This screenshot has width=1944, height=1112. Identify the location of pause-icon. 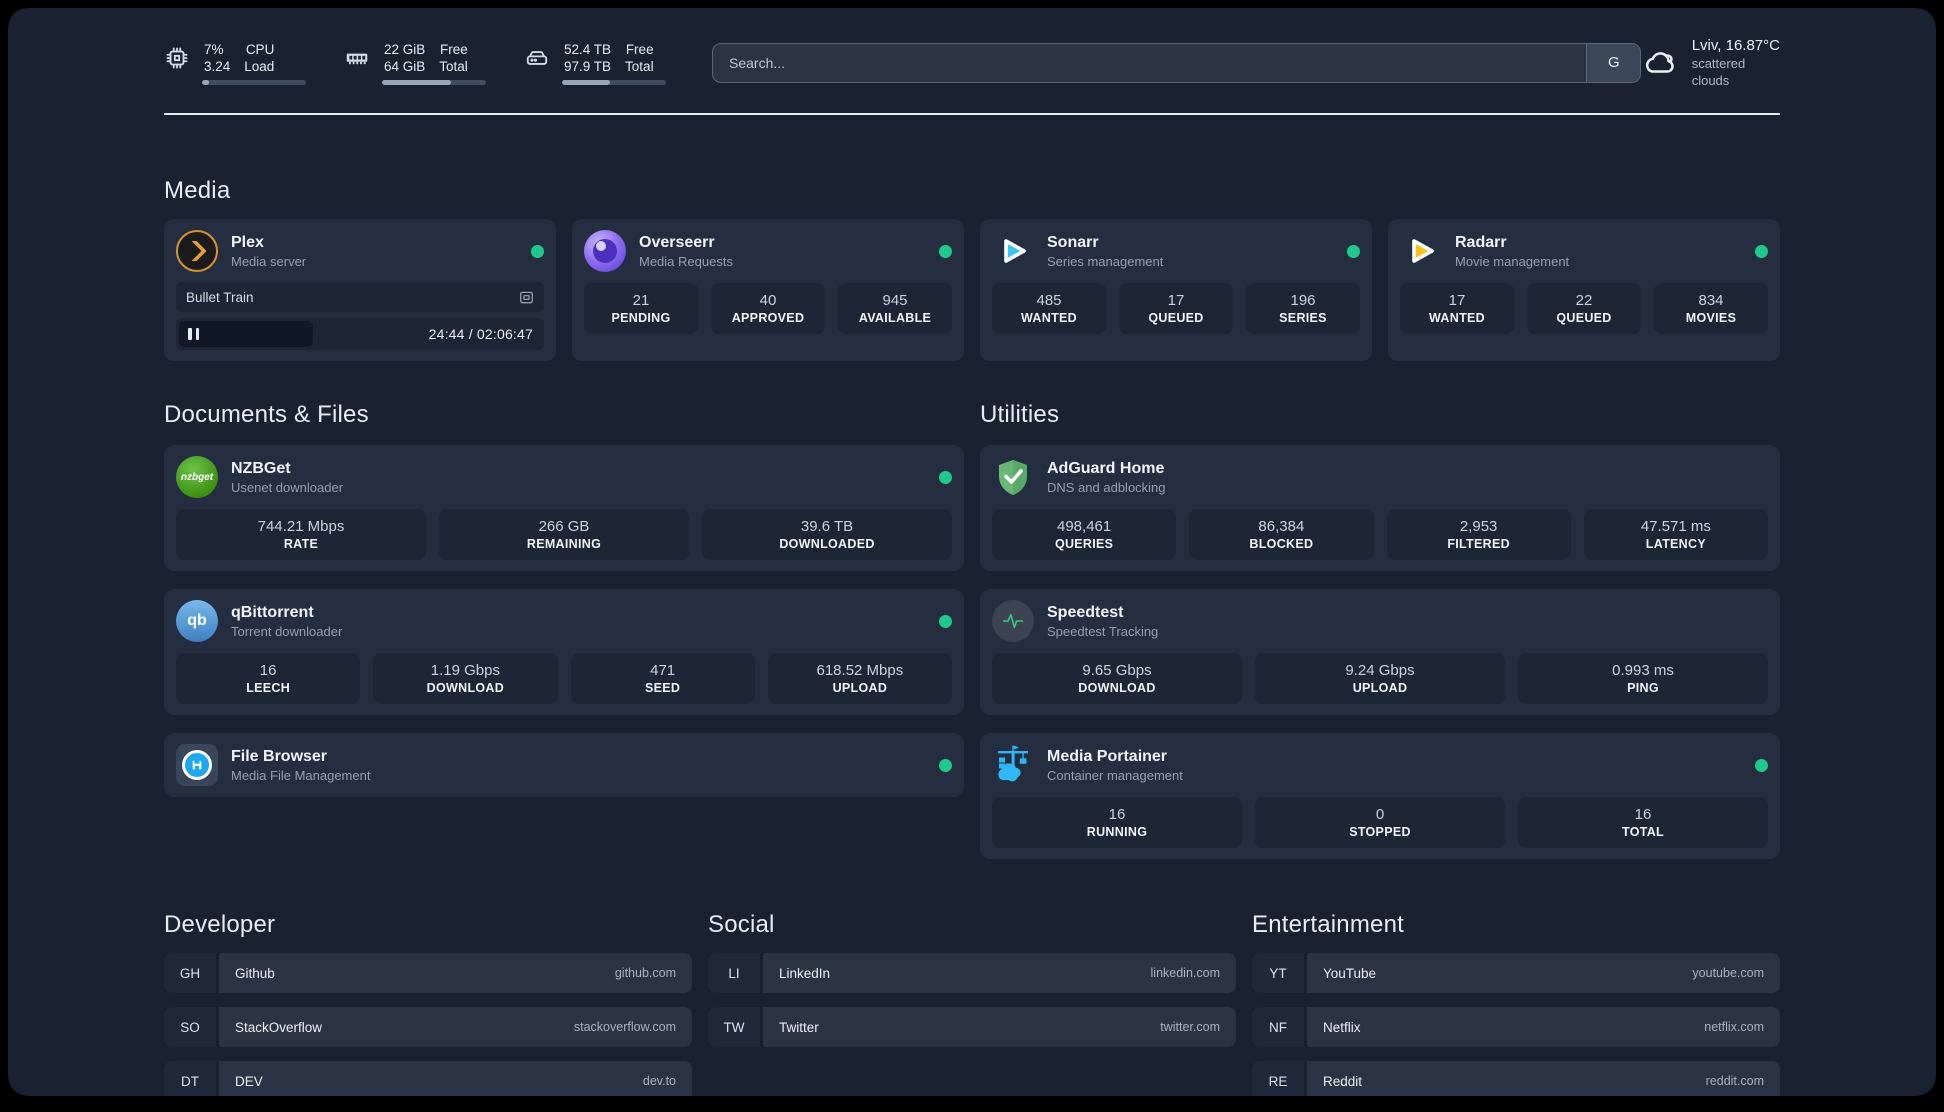
(190, 334).